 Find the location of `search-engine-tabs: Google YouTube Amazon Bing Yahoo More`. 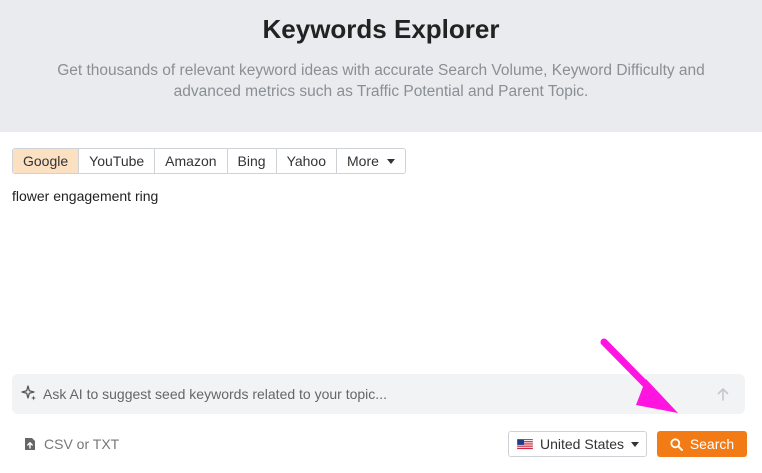

search-engine-tabs: Google YouTube Amazon Bing Yahoo More is located at coordinates (209, 161).